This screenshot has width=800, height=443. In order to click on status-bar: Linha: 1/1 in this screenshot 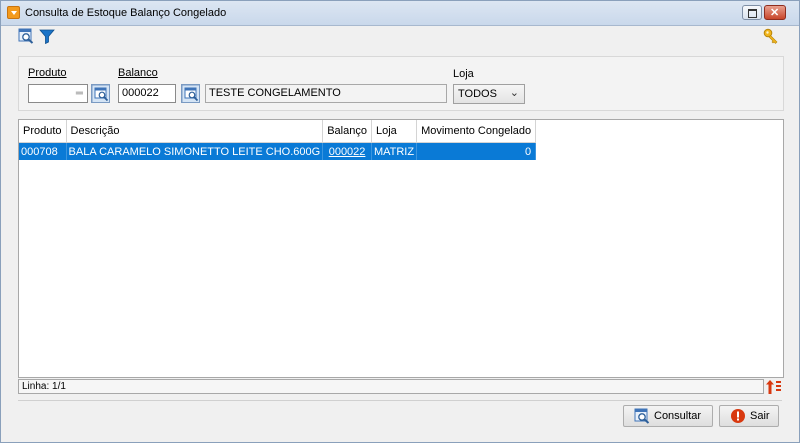, I will do `click(391, 386)`.